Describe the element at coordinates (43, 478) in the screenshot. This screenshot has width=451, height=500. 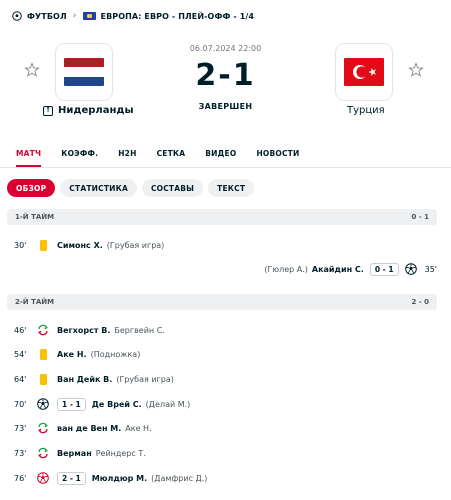
I see `own-goal-icon` at that location.